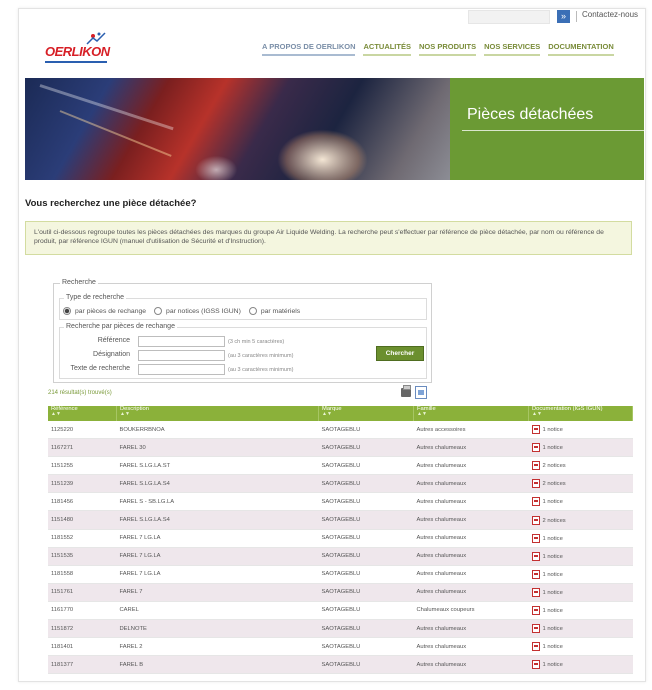 This screenshot has width=652, height=690. What do you see at coordinates (280, 311) in the screenshot?
I see `radio-equipment-label: par matériels` at bounding box center [280, 311].